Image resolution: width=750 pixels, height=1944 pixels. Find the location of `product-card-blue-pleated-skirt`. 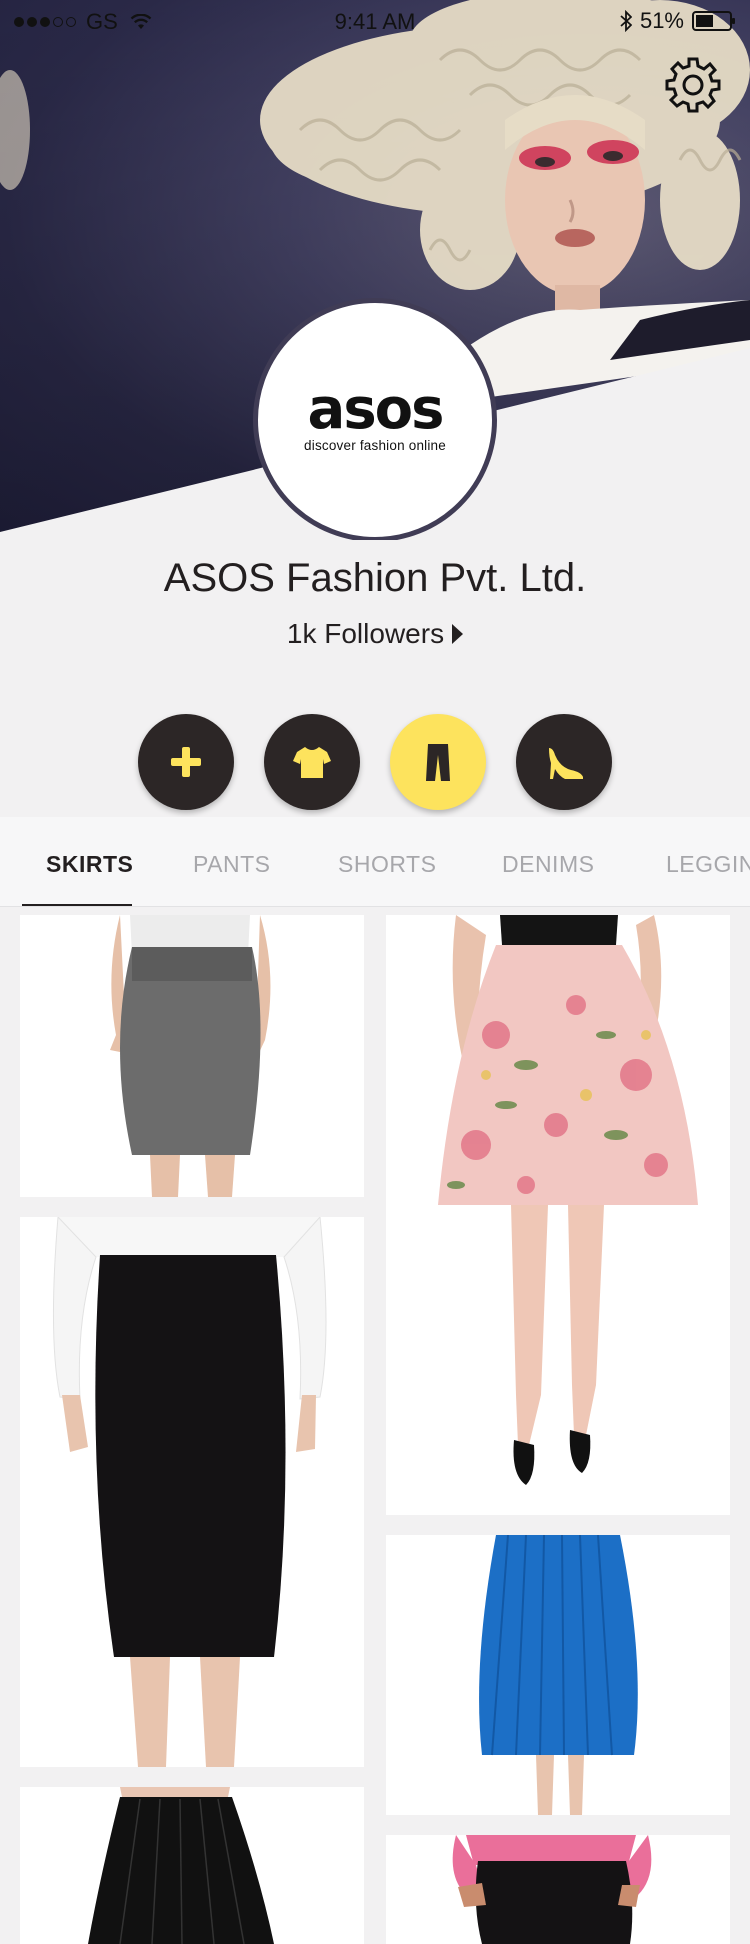

product-card-blue-pleated-skirt is located at coordinates (558, 1675).